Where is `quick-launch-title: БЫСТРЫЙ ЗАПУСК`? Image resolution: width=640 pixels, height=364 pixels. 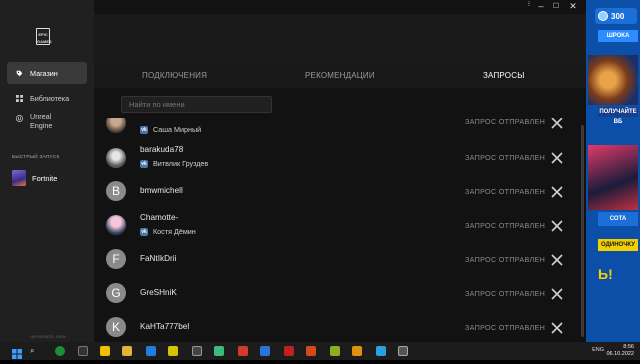 quick-launch-title: БЫСТРЫЙ ЗАПУСК is located at coordinates (36, 157).